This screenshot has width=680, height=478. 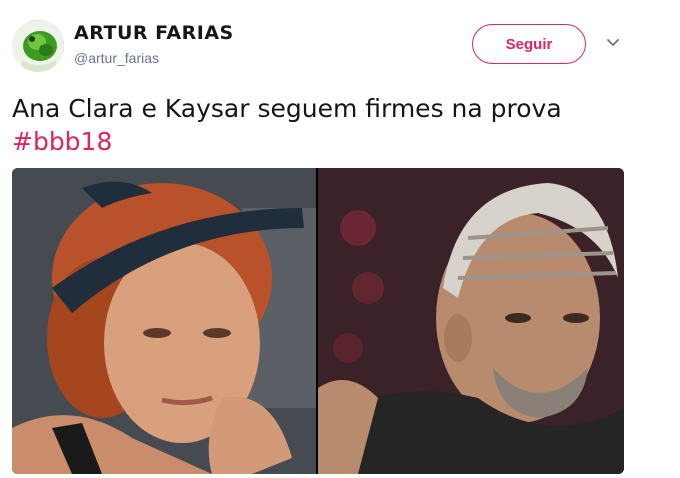 I want to click on avatar-image, so click(x=38, y=46).